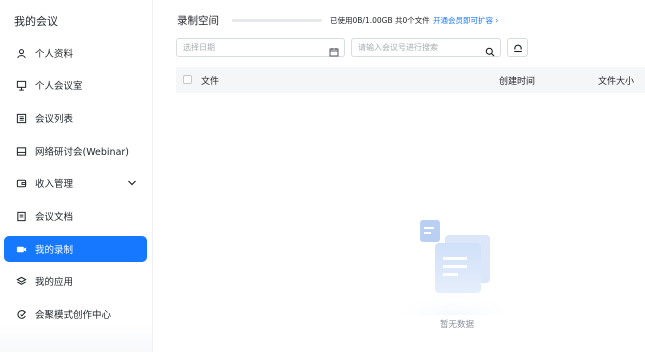  I want to click on sidebar-item-creation-center: 会聚模式创作中心, so click(75, 314).